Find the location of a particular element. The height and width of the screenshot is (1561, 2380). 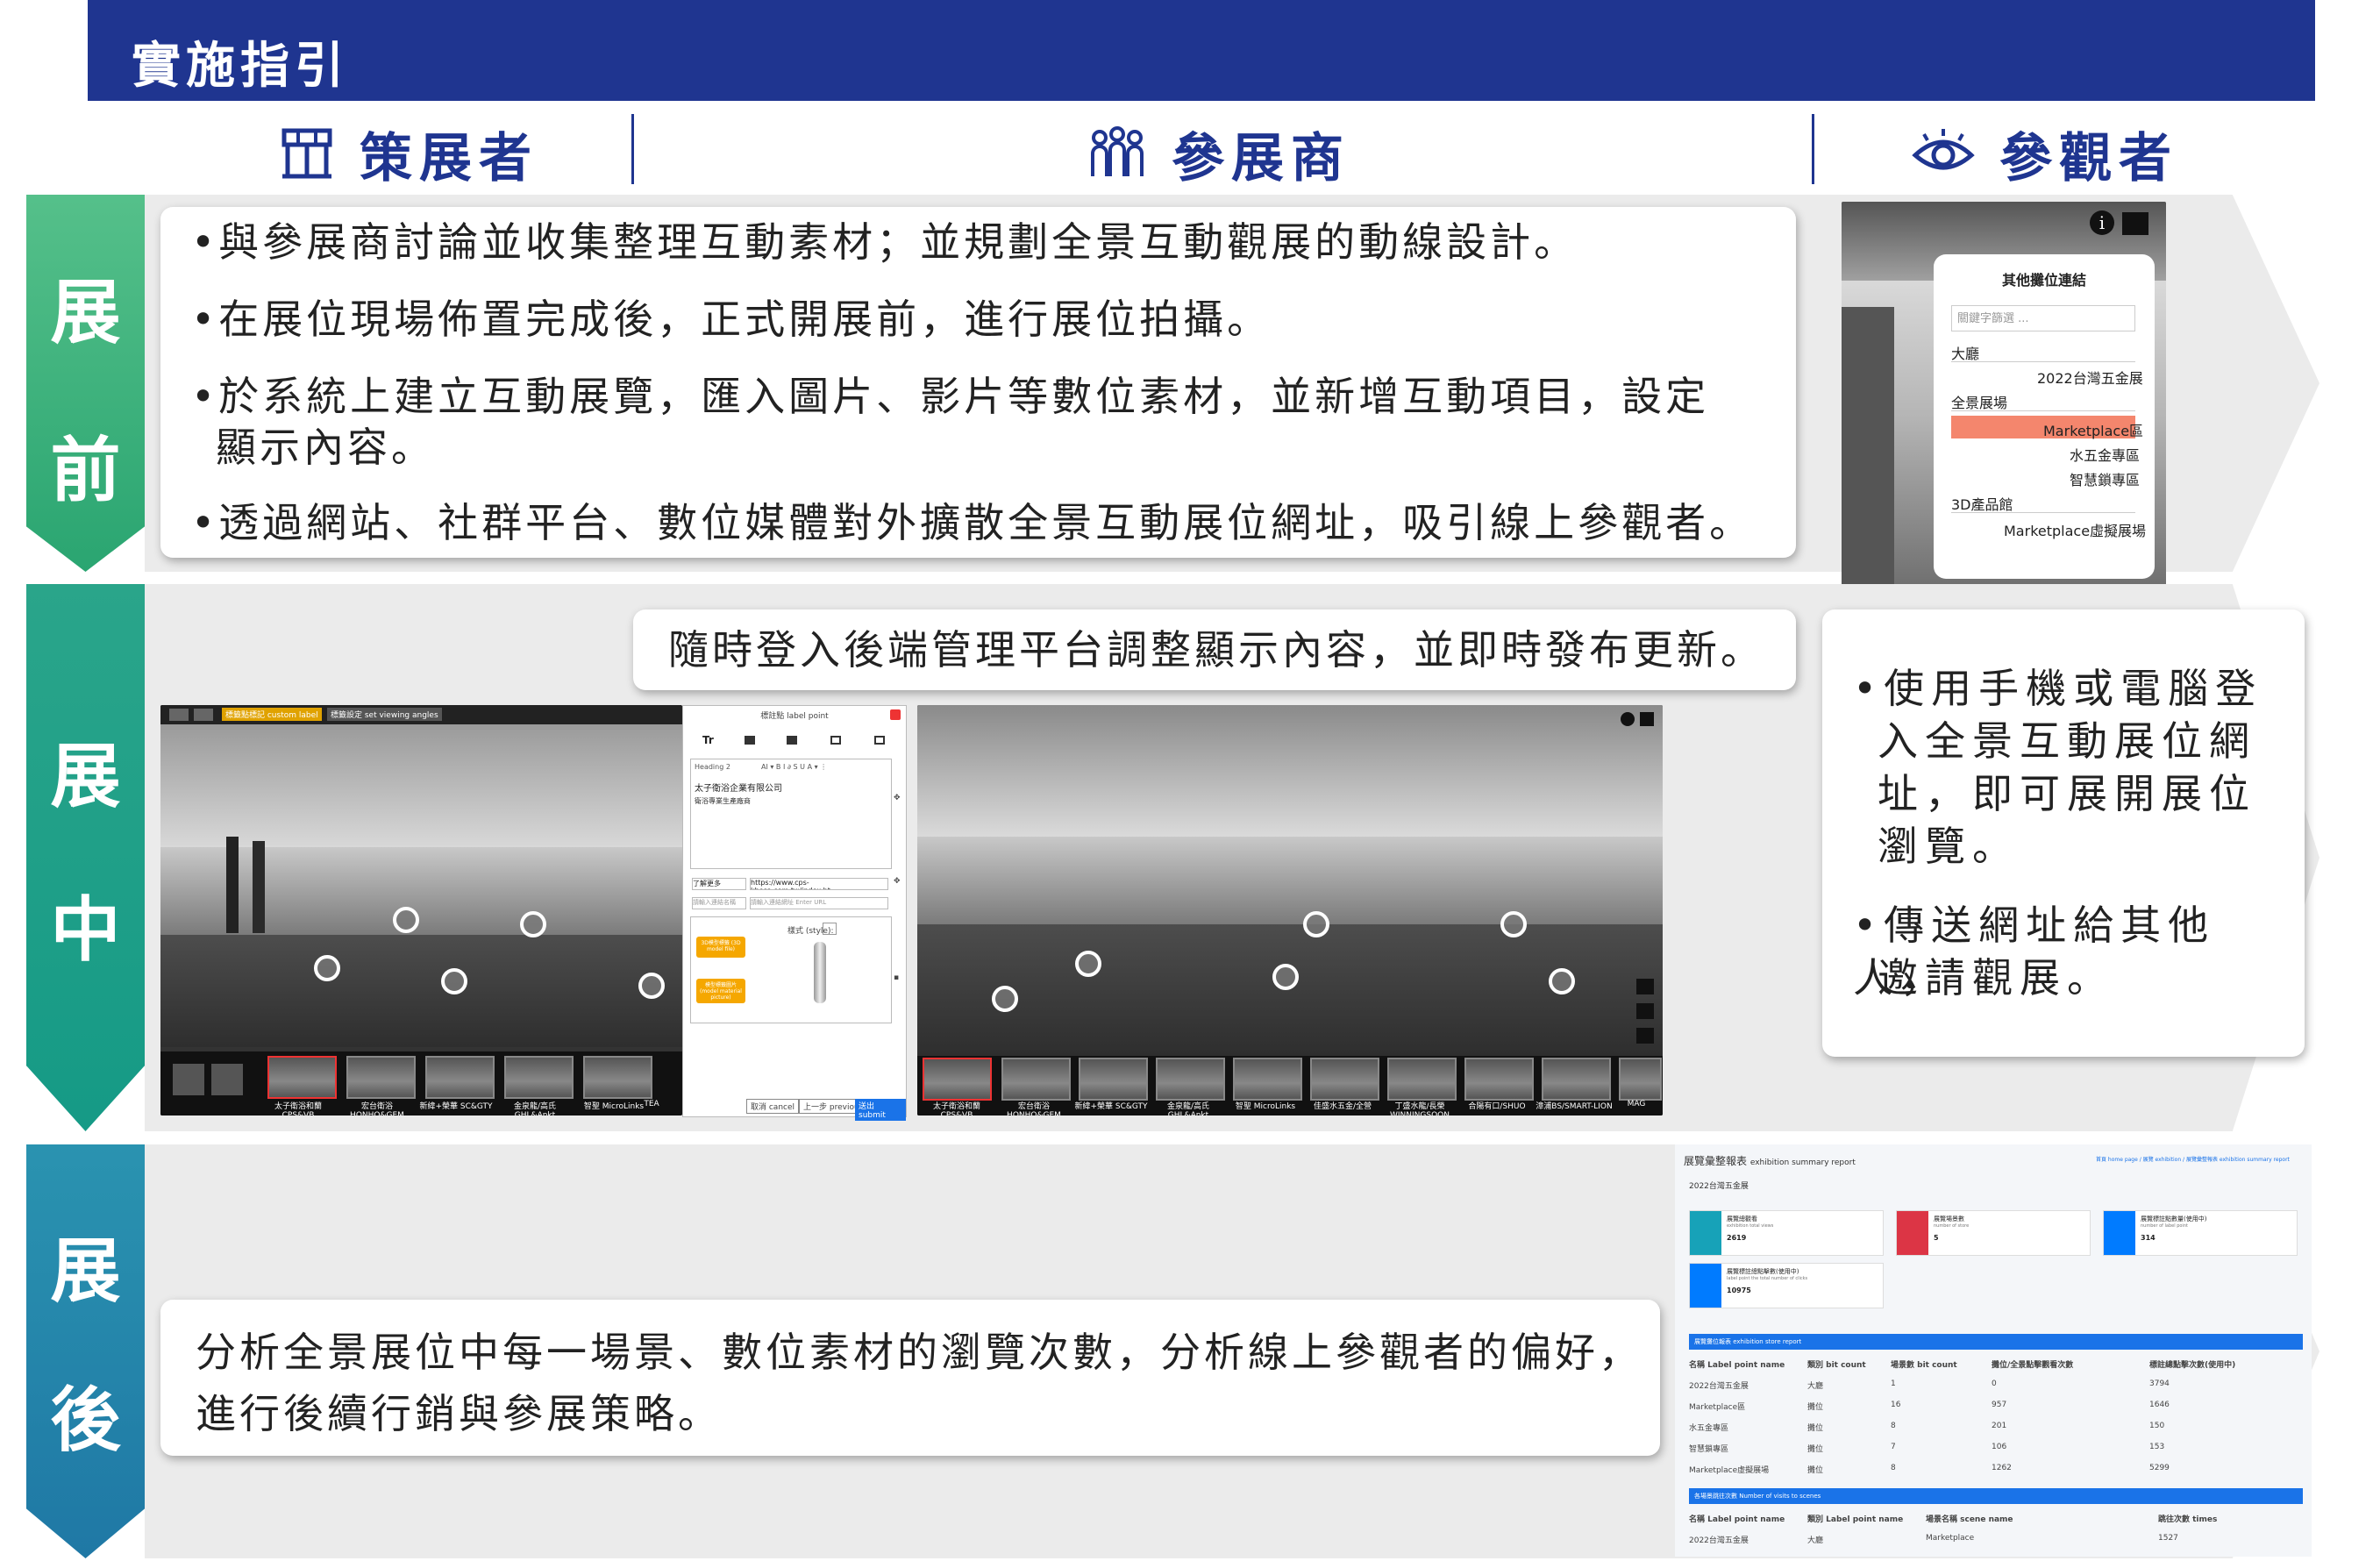

target-icon is located at coordinates (835, 740).